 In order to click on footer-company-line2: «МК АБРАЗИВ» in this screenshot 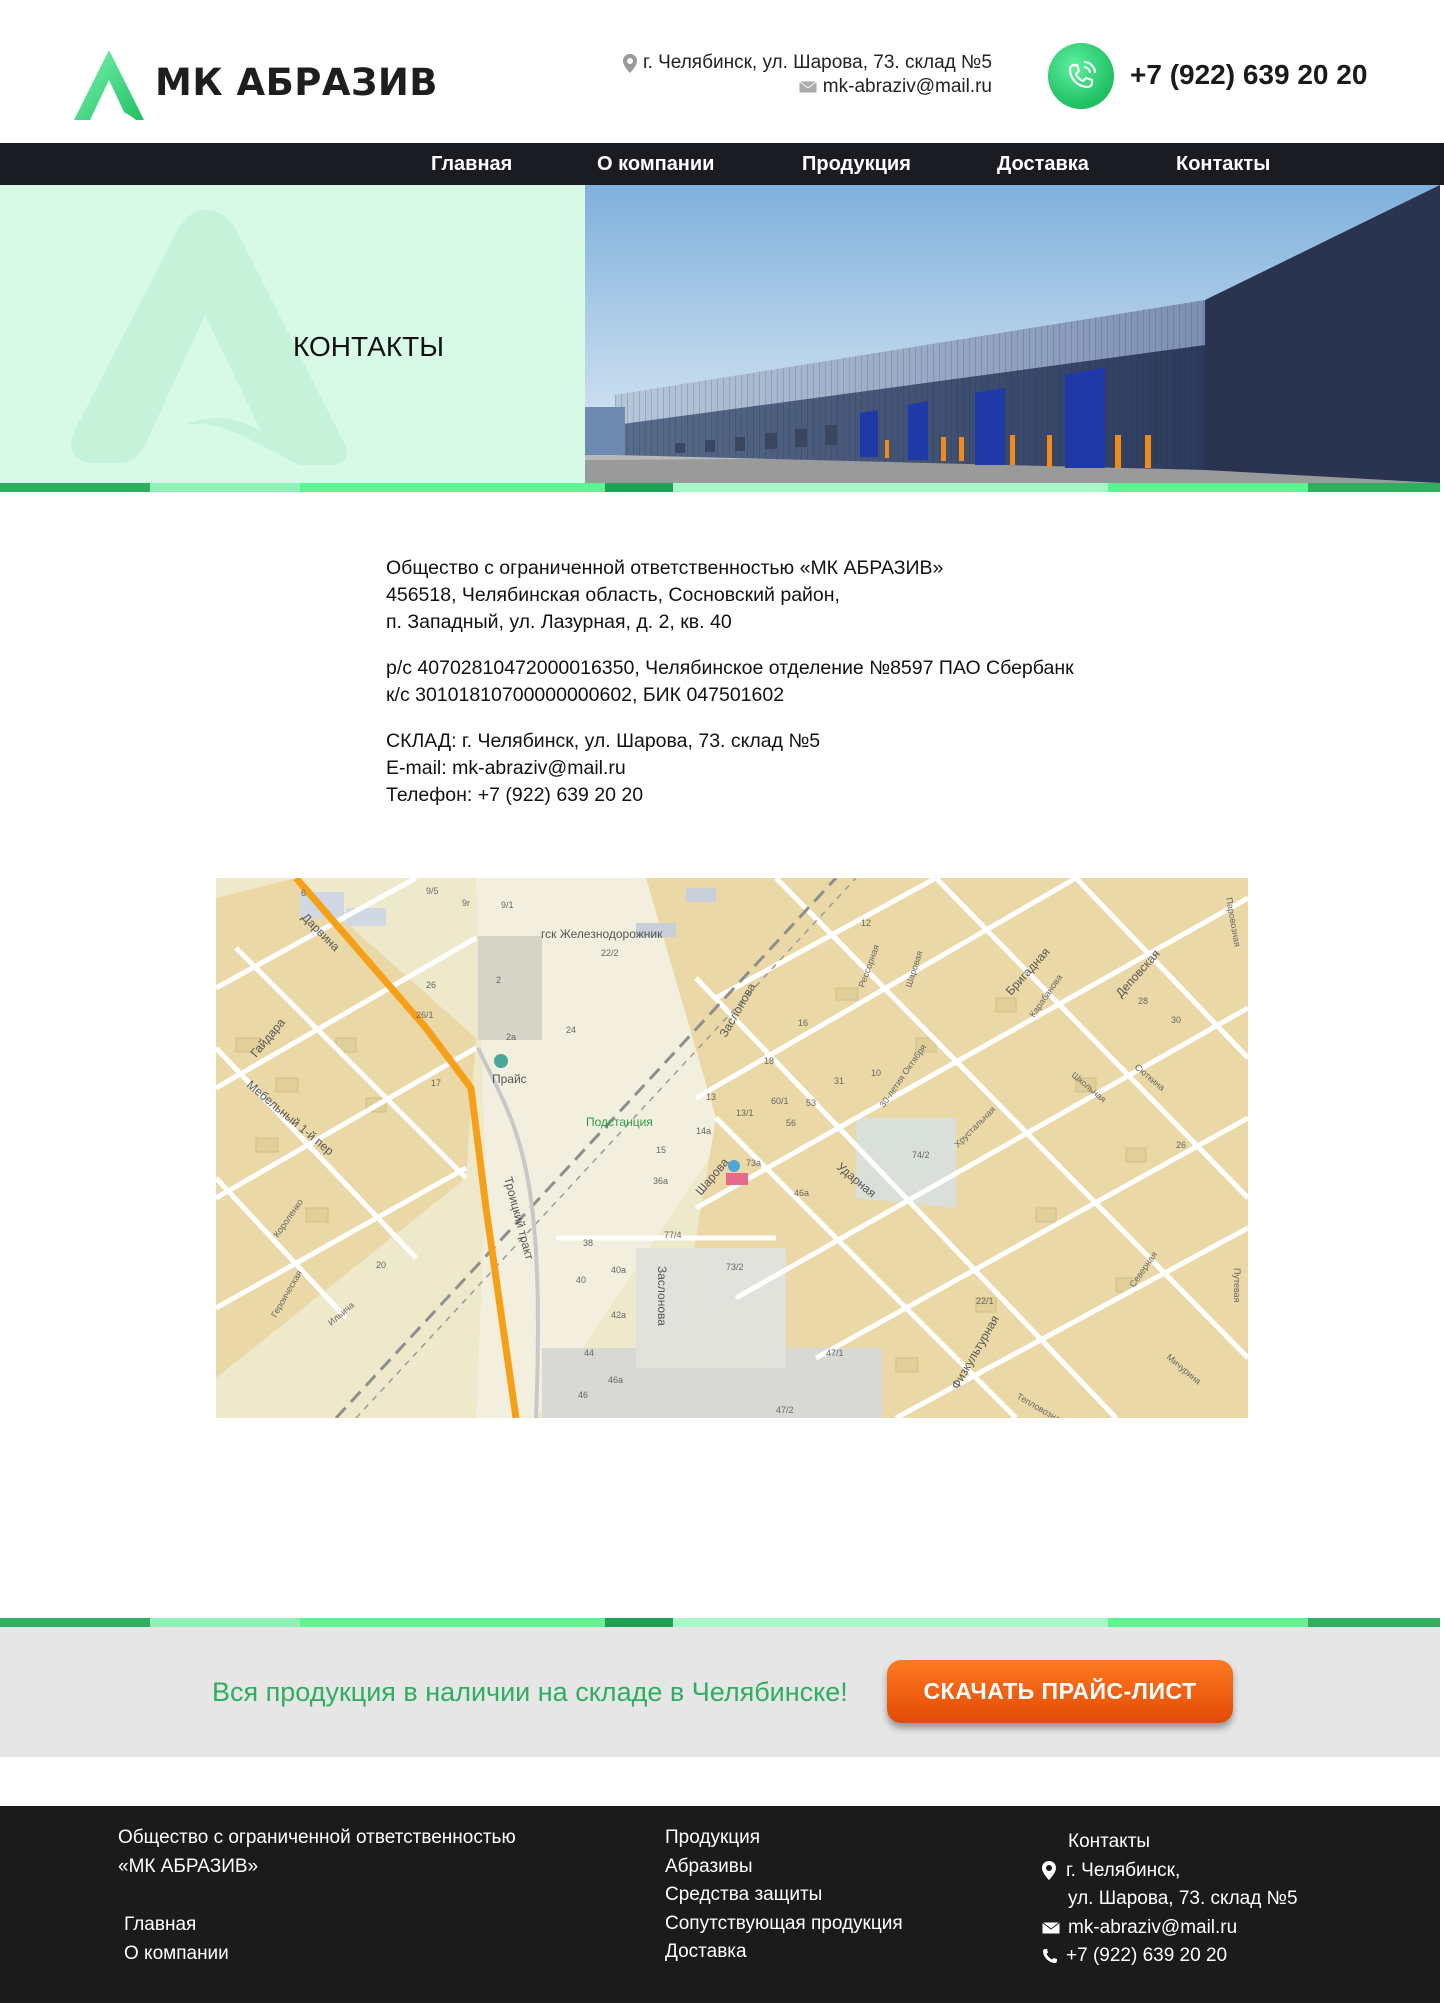, I will do `click(188, 1866)`.